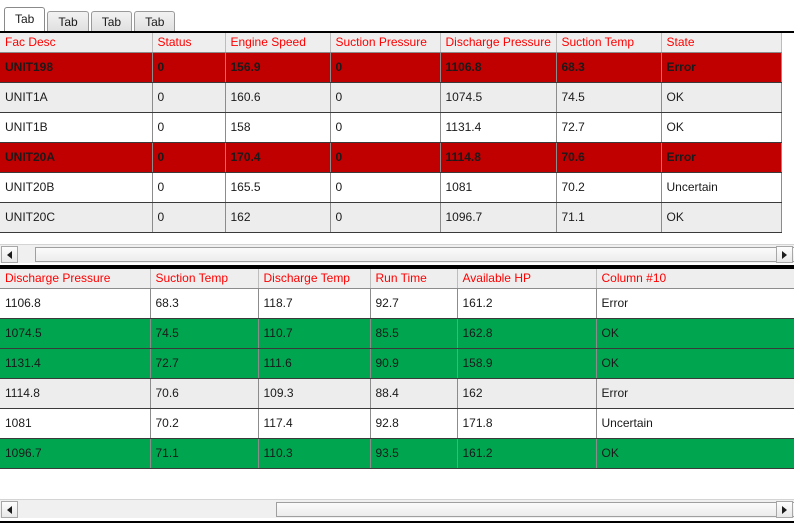  Describe the element at coordinates (527, 333) in the screenshot. I see `bottom-grid-cell: 162.8` at that location.